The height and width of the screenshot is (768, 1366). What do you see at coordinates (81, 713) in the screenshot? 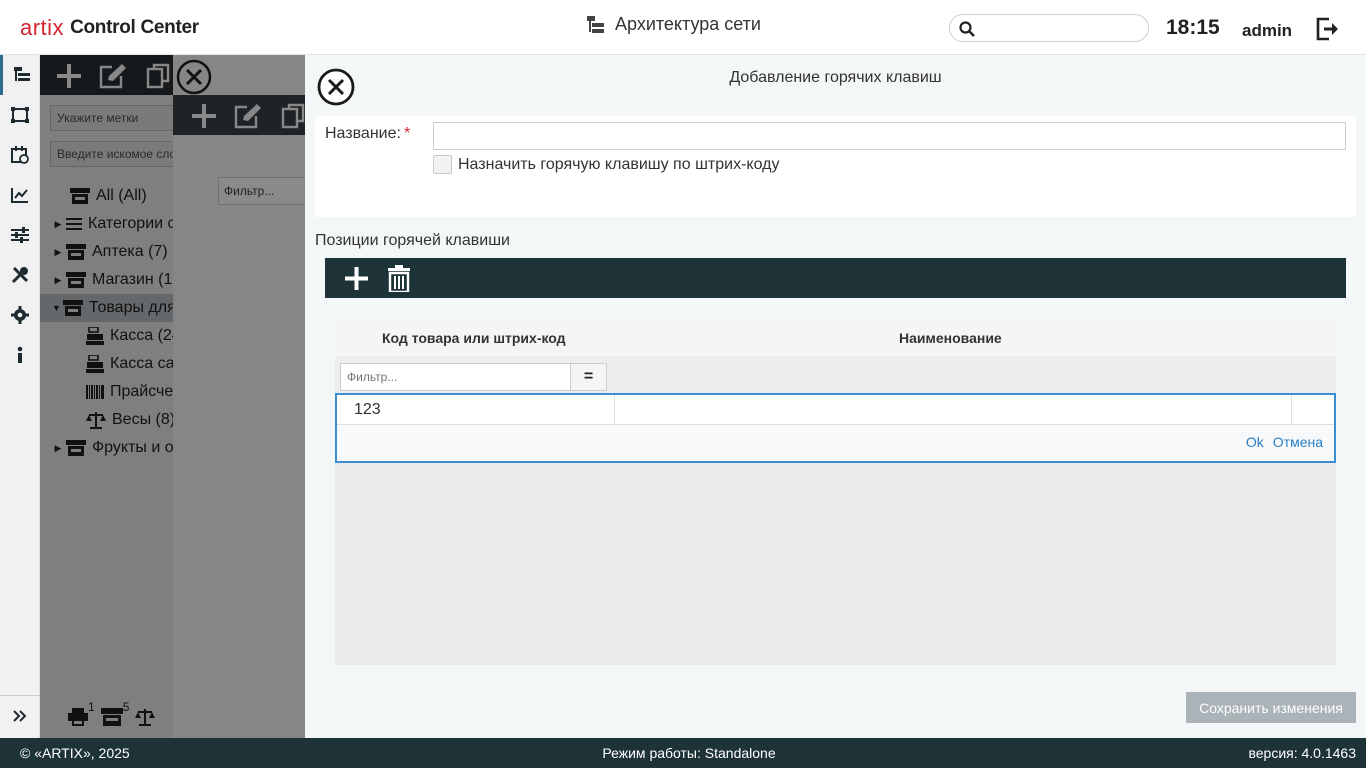
I see `printer-count: 1` at bounding box center [81, 713].